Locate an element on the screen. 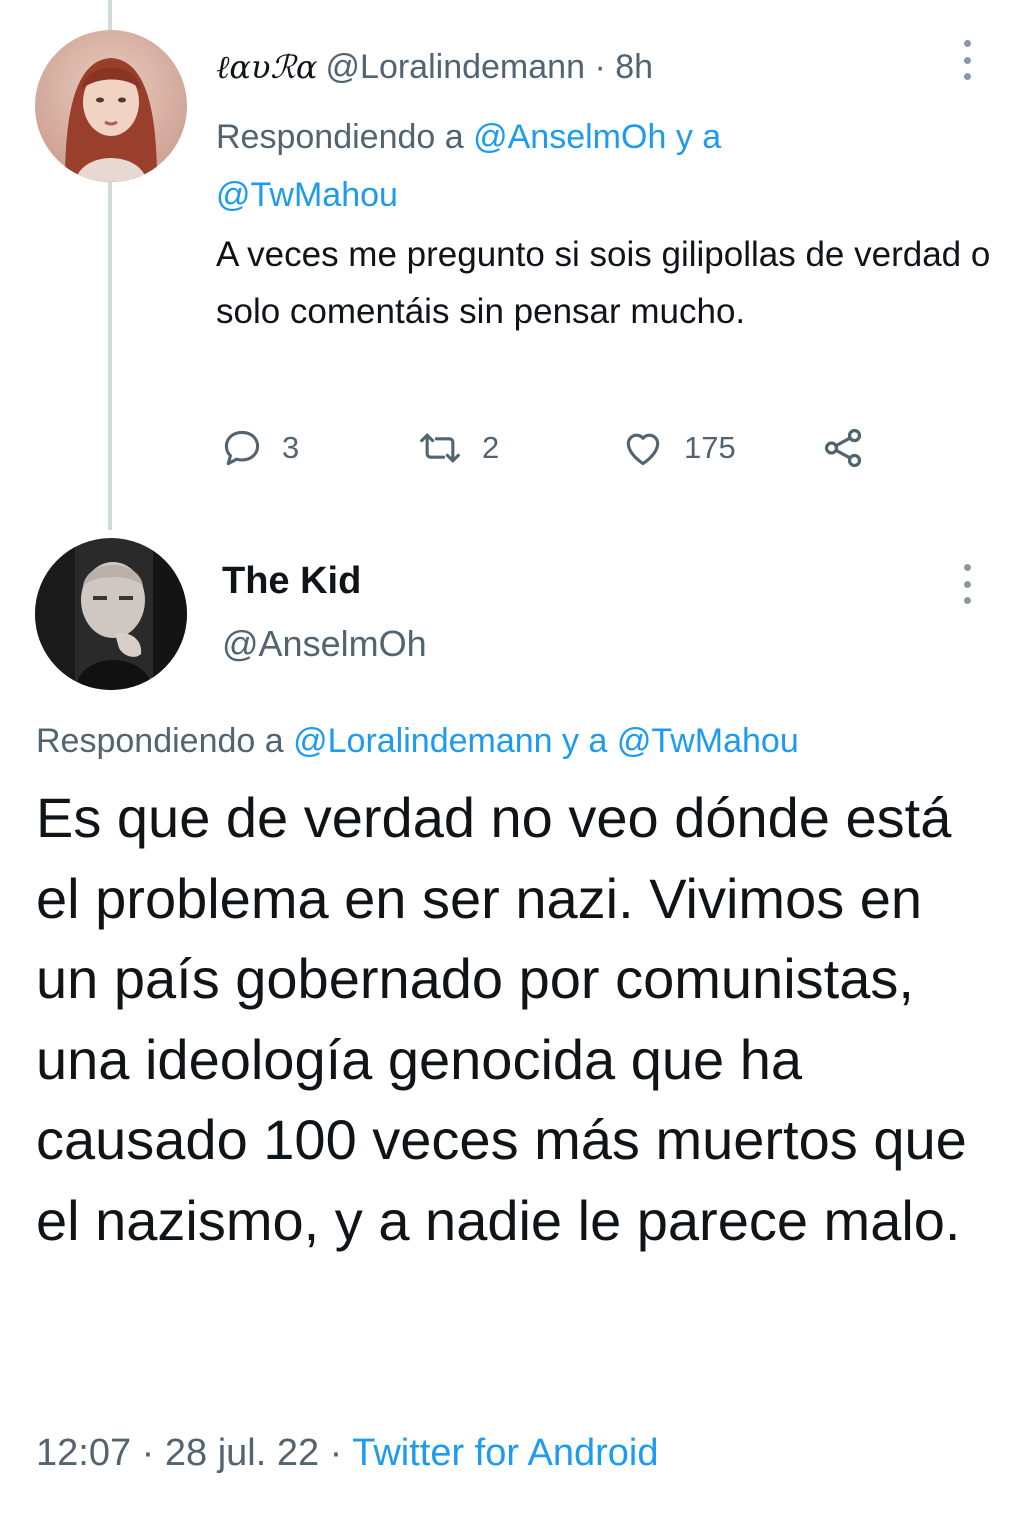  tweet2-source: Twitter for Android is located at coordinates (505, 1453).